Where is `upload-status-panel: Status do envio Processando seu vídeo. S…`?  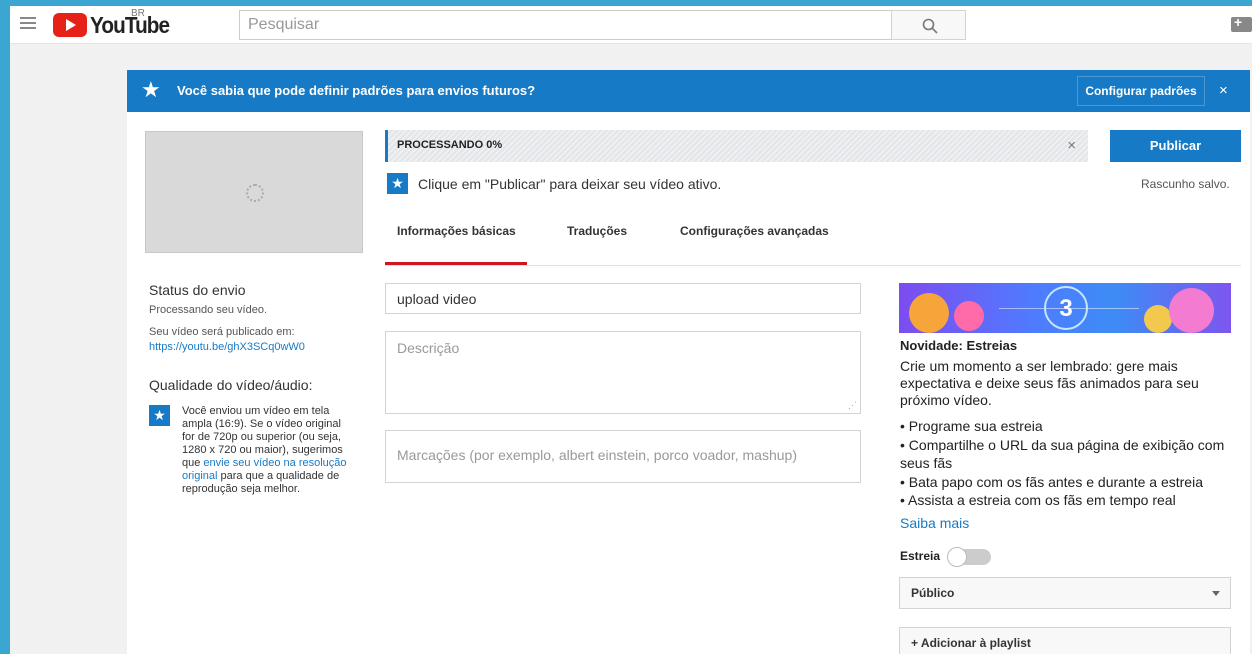 upload-status-panel: Status do envio Processando seu vídeo. S… is located at coordinates (249, 389).